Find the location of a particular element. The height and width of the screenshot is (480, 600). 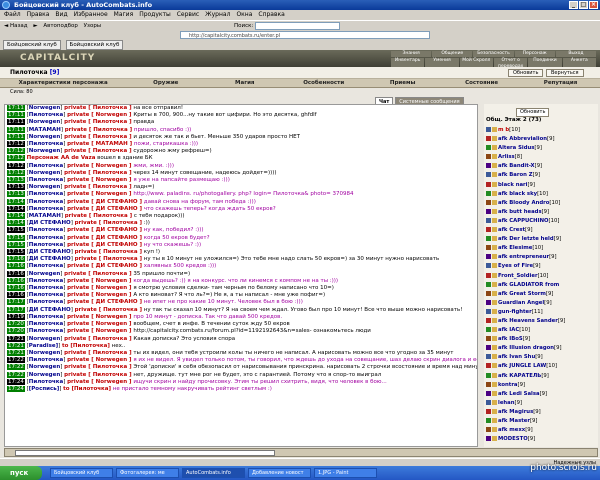

user-list-item: MODESTO[9] is located at coordinates (541, 439).